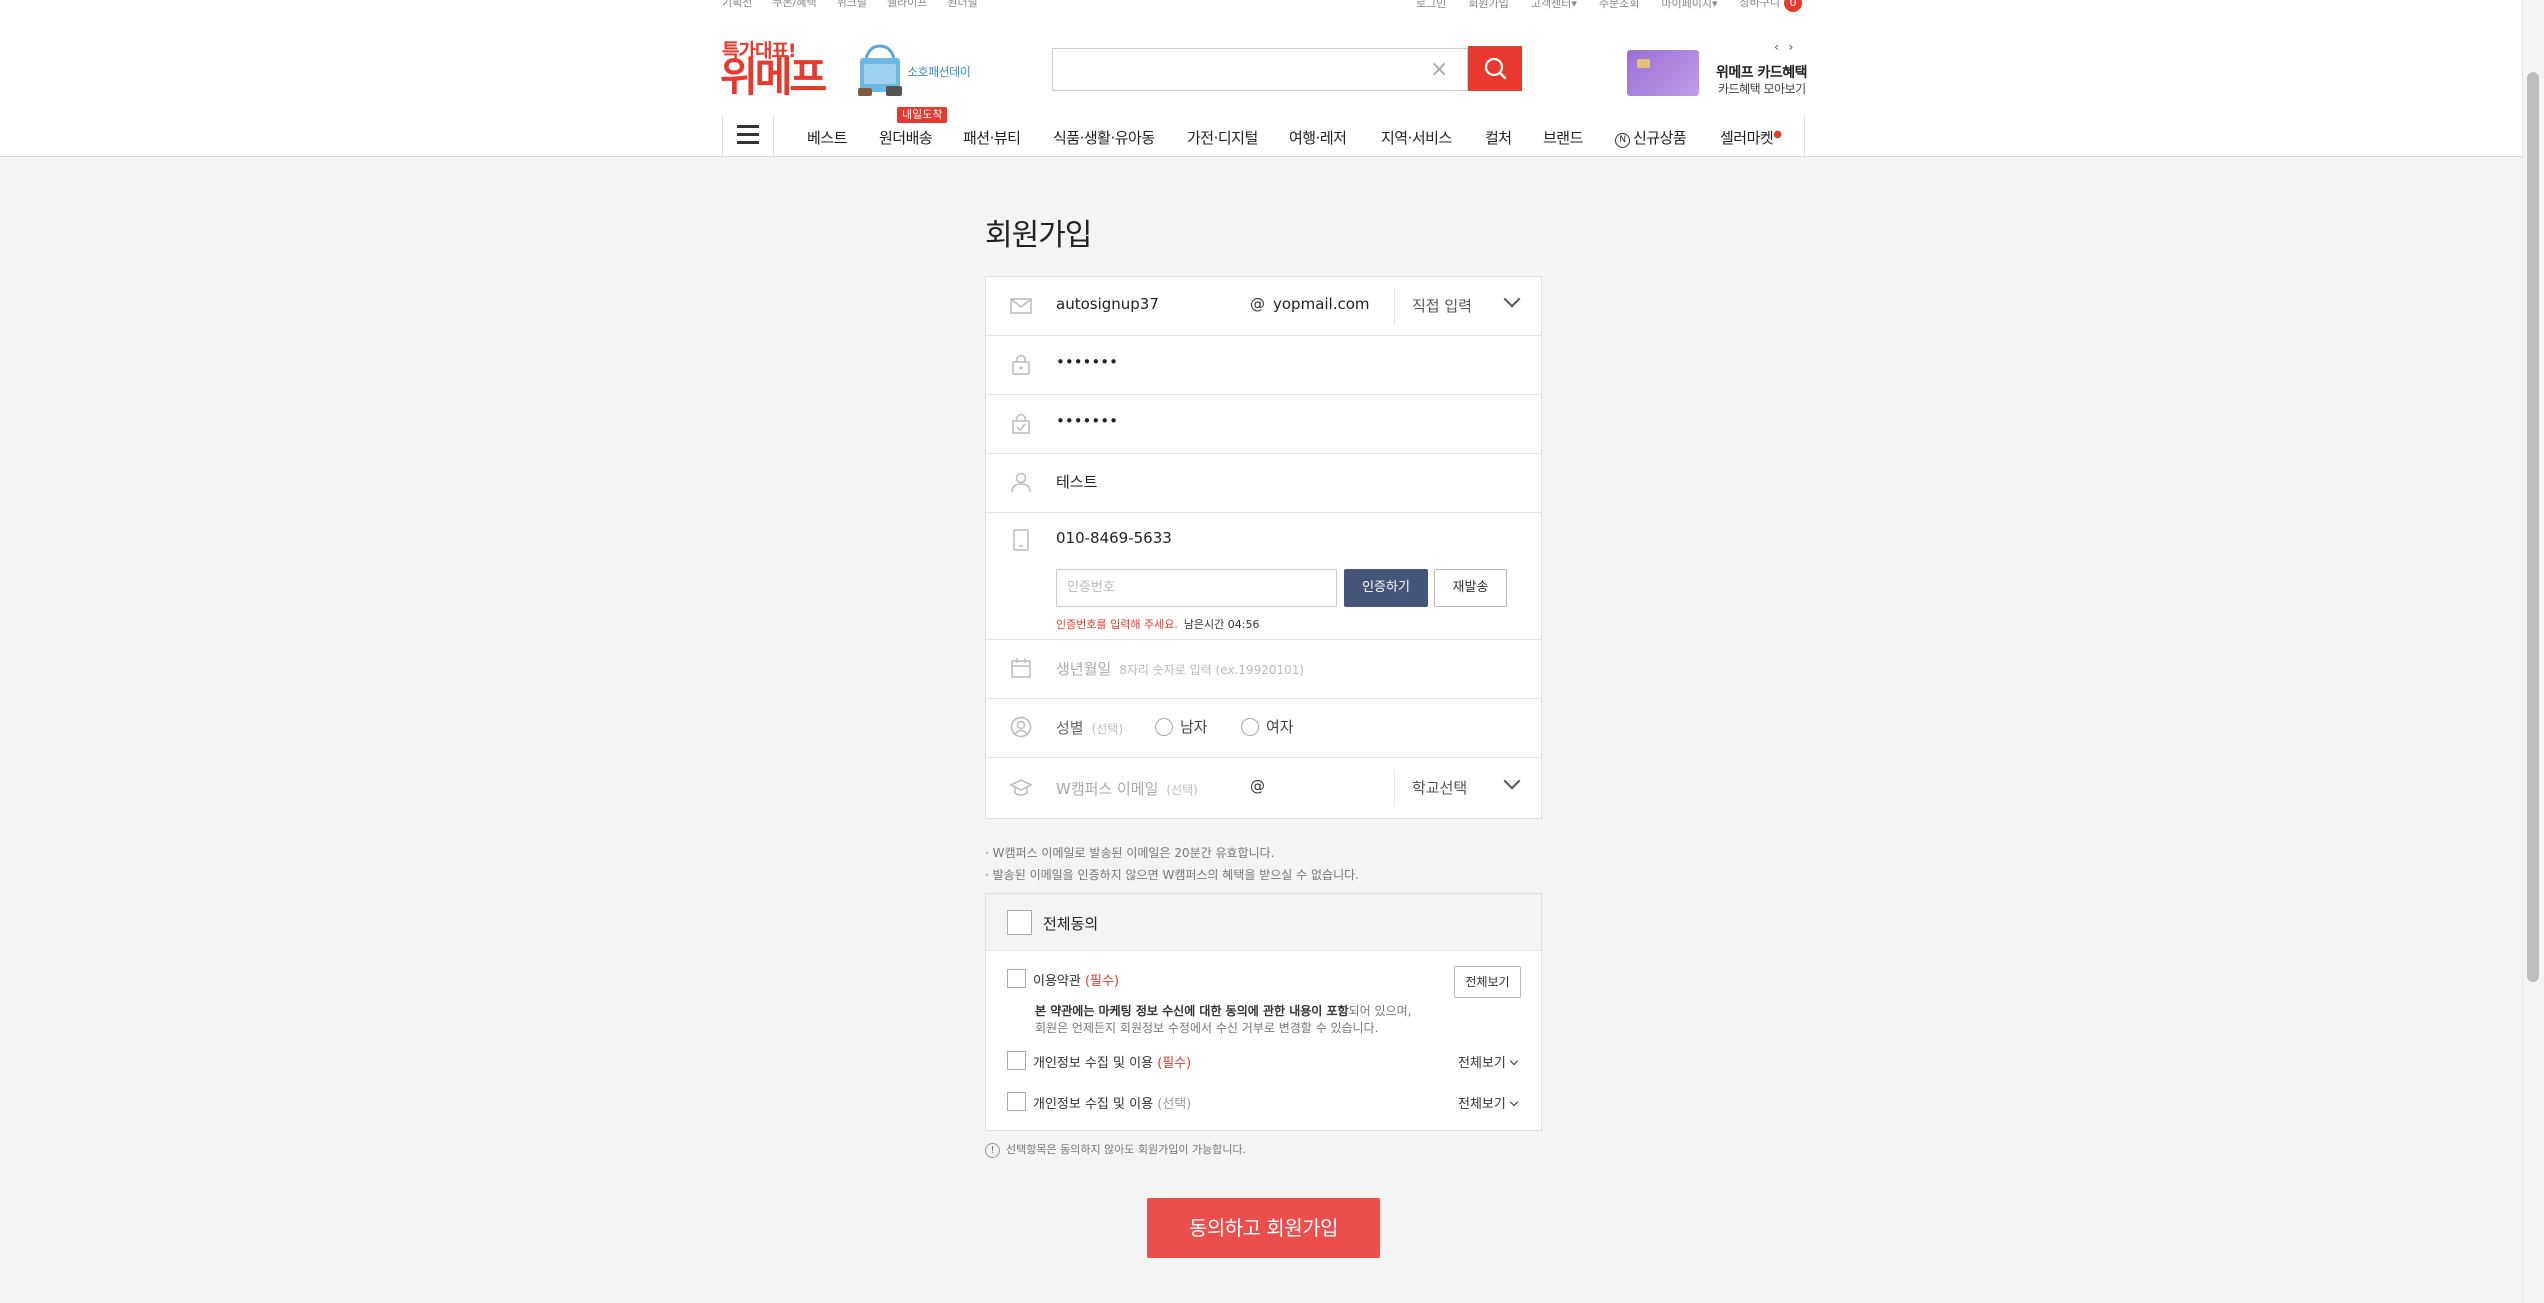 The height and width of the screenshot is (1303, 2544). Describe the element at coordinates (1070, 923) in the screenshot. I see `agree-all-label: 전체동의` at that location.